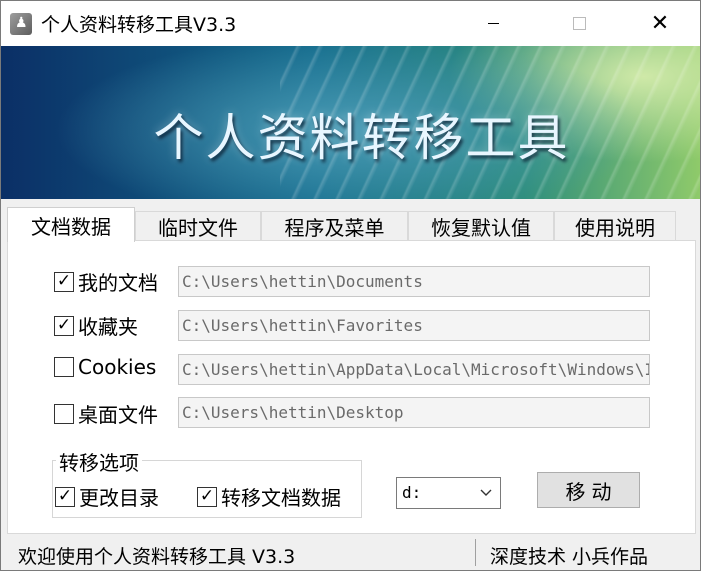 This screenshot has height=571, width=701. Describe the element at coordinates (64, 325) in the screenshot. I see `favorites-checkbox: ✓` at that location.